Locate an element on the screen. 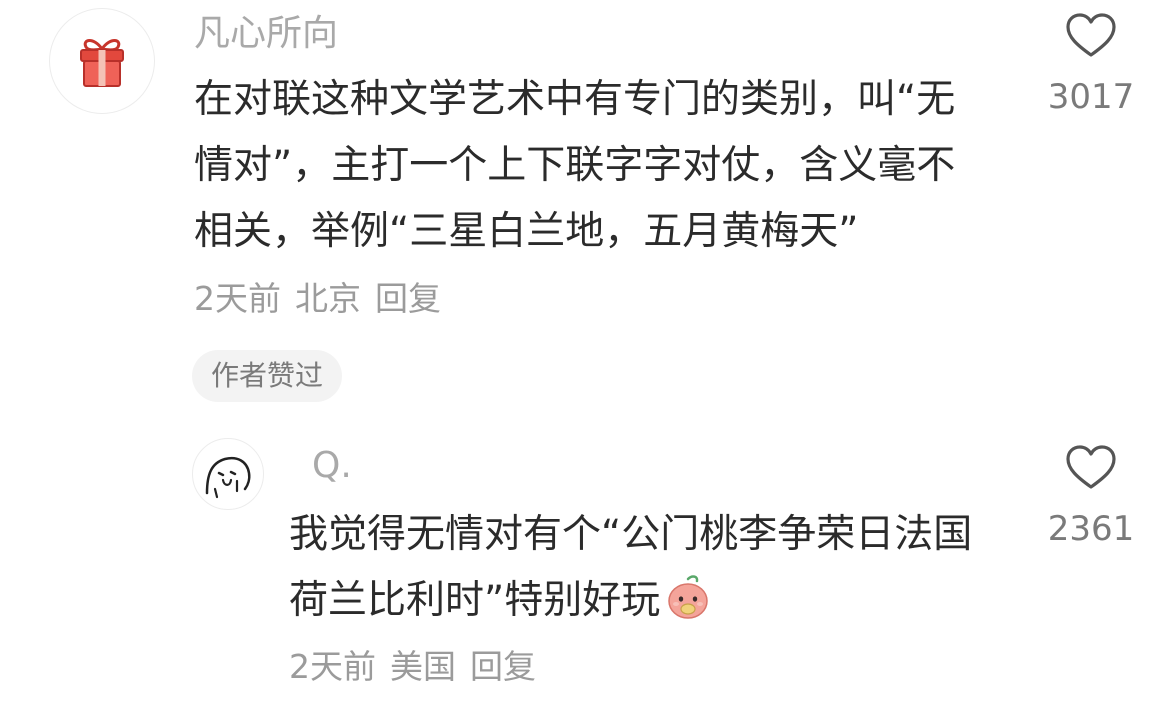 The width and height of the screenshot is (1170, 703). comment-location: 北京 is located at coordinates (328, 298).